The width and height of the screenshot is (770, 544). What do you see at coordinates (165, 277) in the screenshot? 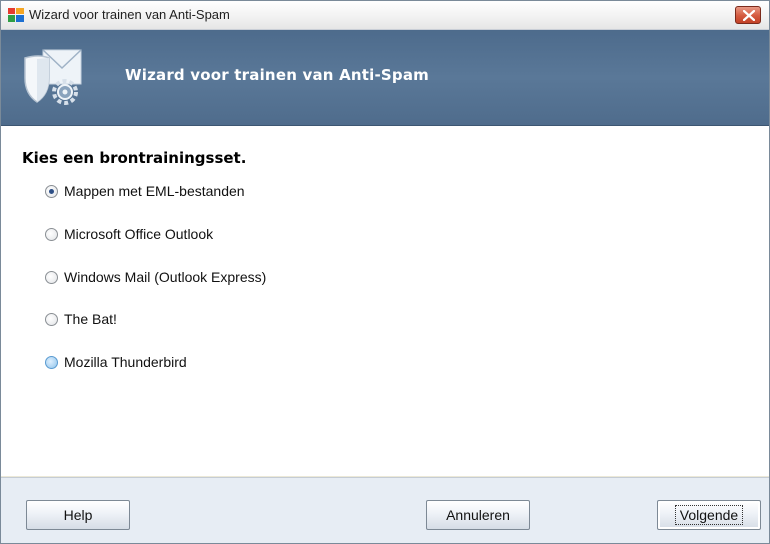
I see `option-label: Windows Mail (Outlook Express)` at bounding box center [165, 277].